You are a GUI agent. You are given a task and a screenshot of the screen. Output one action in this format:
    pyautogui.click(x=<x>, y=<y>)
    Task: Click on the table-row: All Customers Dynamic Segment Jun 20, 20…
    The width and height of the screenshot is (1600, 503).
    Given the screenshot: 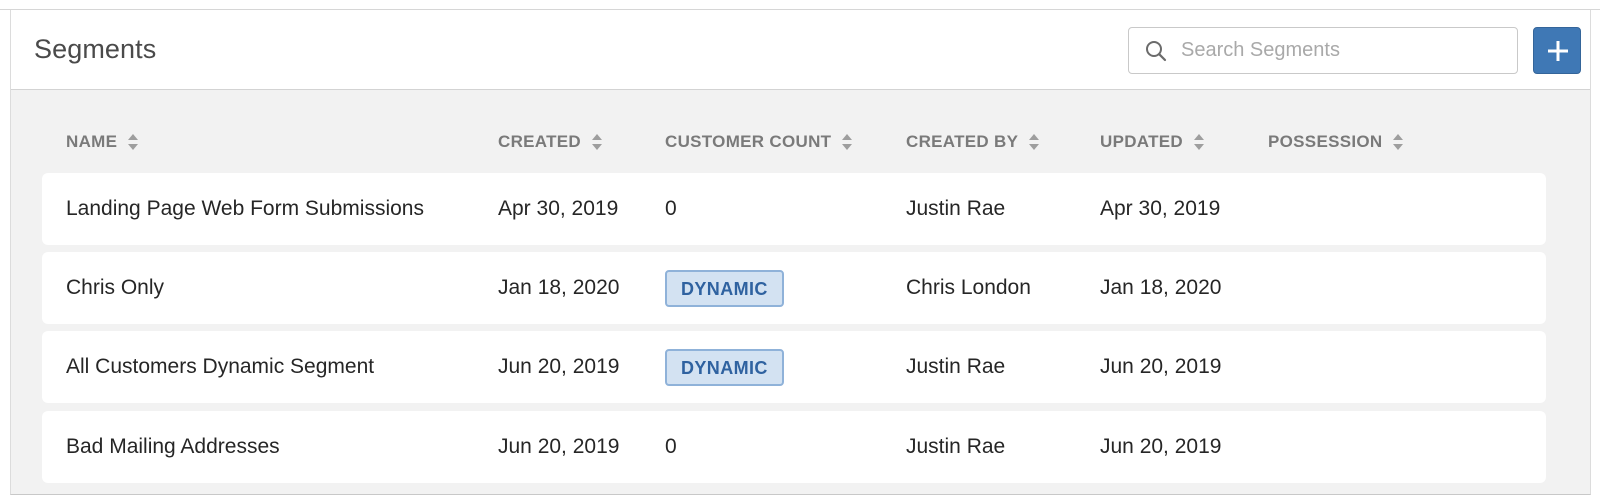 What is the action you would take?
    pyautogui.click(x=794, y=367)
    